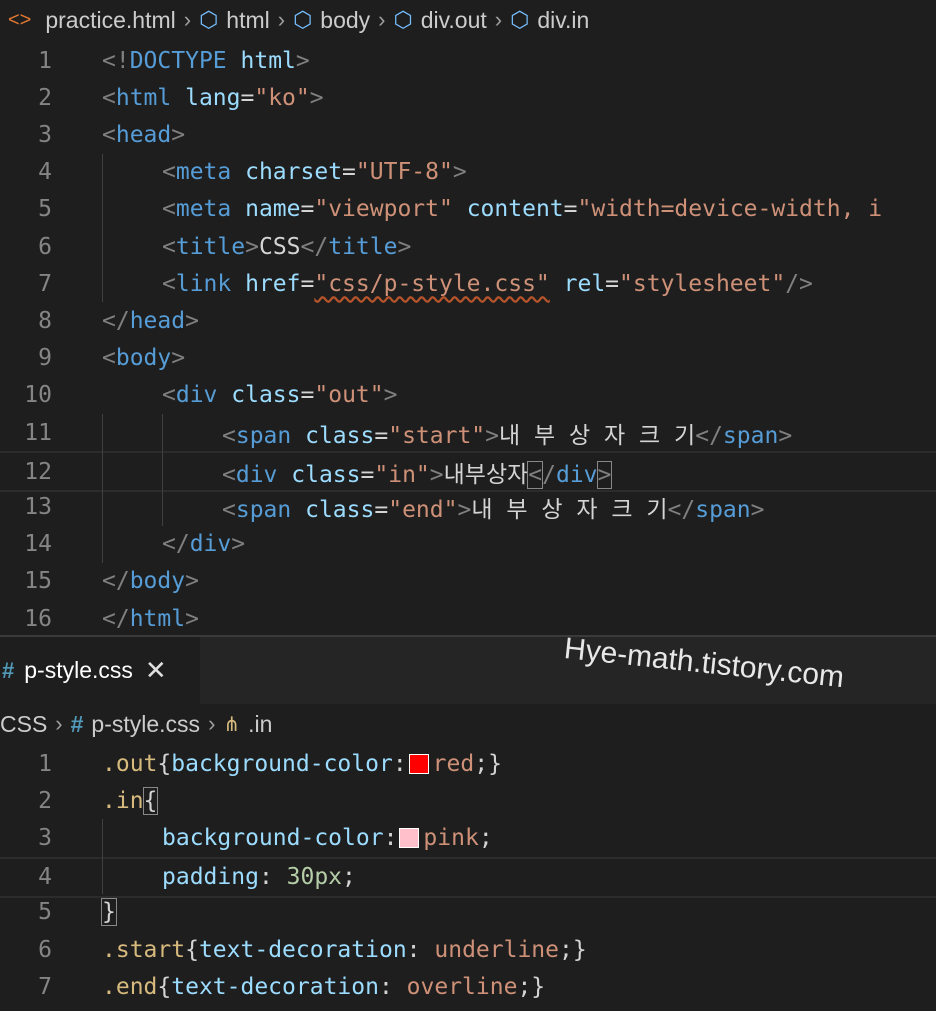  I want to click on css-file-icon: #, so click(8, 670).